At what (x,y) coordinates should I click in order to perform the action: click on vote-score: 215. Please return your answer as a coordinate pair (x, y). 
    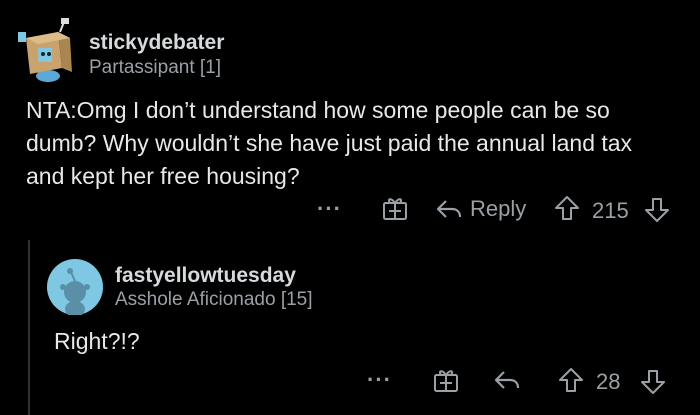
    Looking at the image, I should click on (610, 210).